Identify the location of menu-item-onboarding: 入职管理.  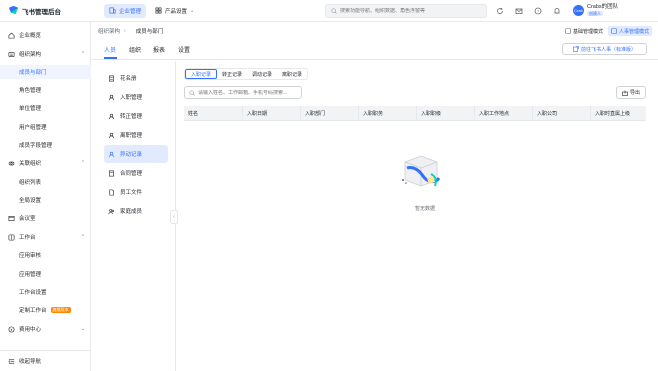
(136, 97).